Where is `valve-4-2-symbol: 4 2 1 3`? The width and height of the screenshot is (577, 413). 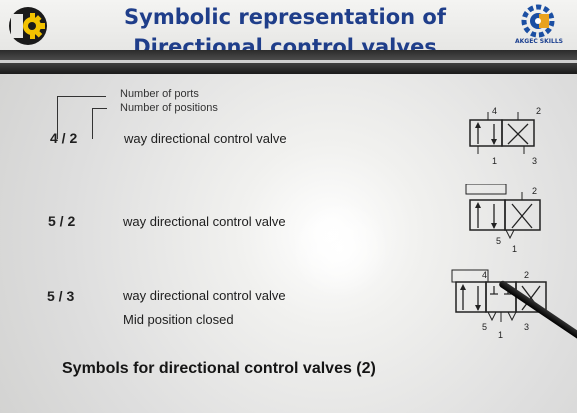
valve-4-2-symbol: 4 2 1 3 is located at coordinates (505, 137).